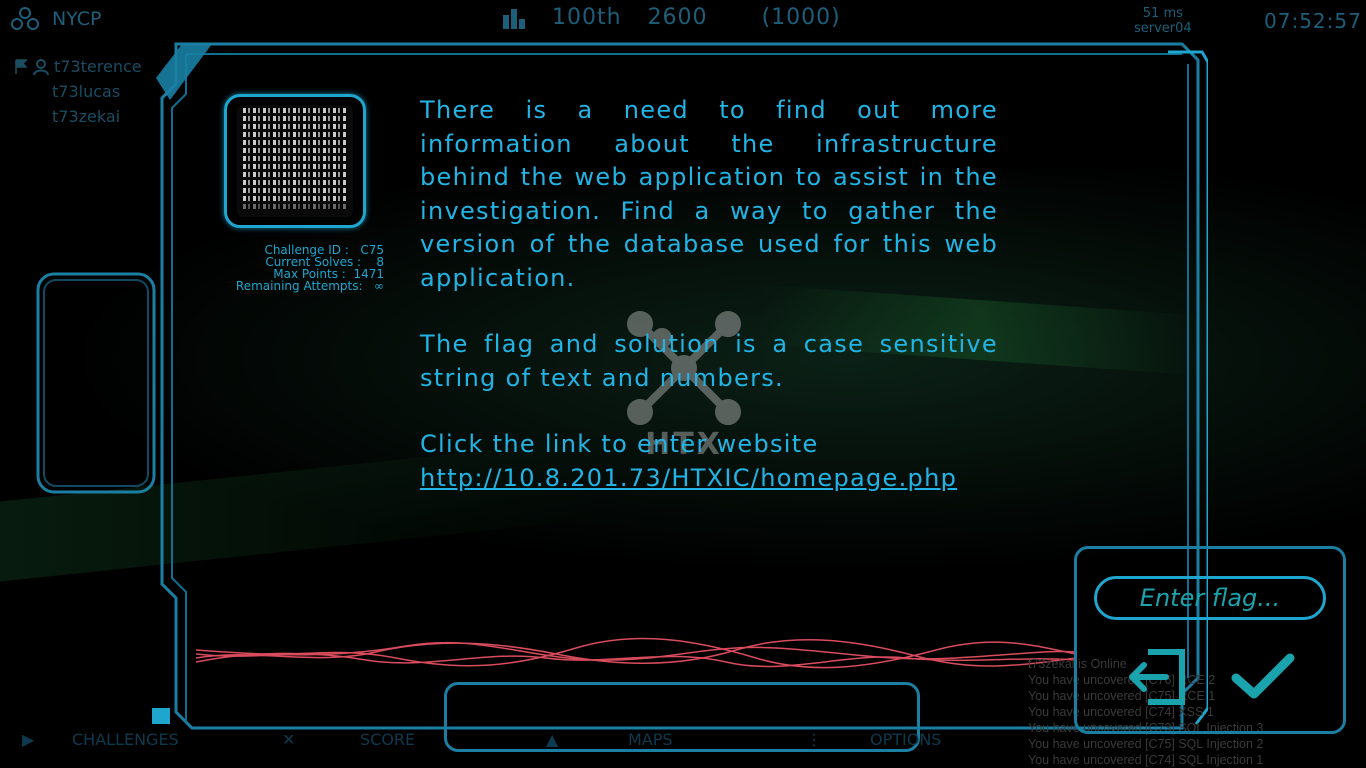 The image size is (1366, 768). Describe the element at coordinates (28, 739) in the screenshot. I see `play-icon: ▶` at that location.